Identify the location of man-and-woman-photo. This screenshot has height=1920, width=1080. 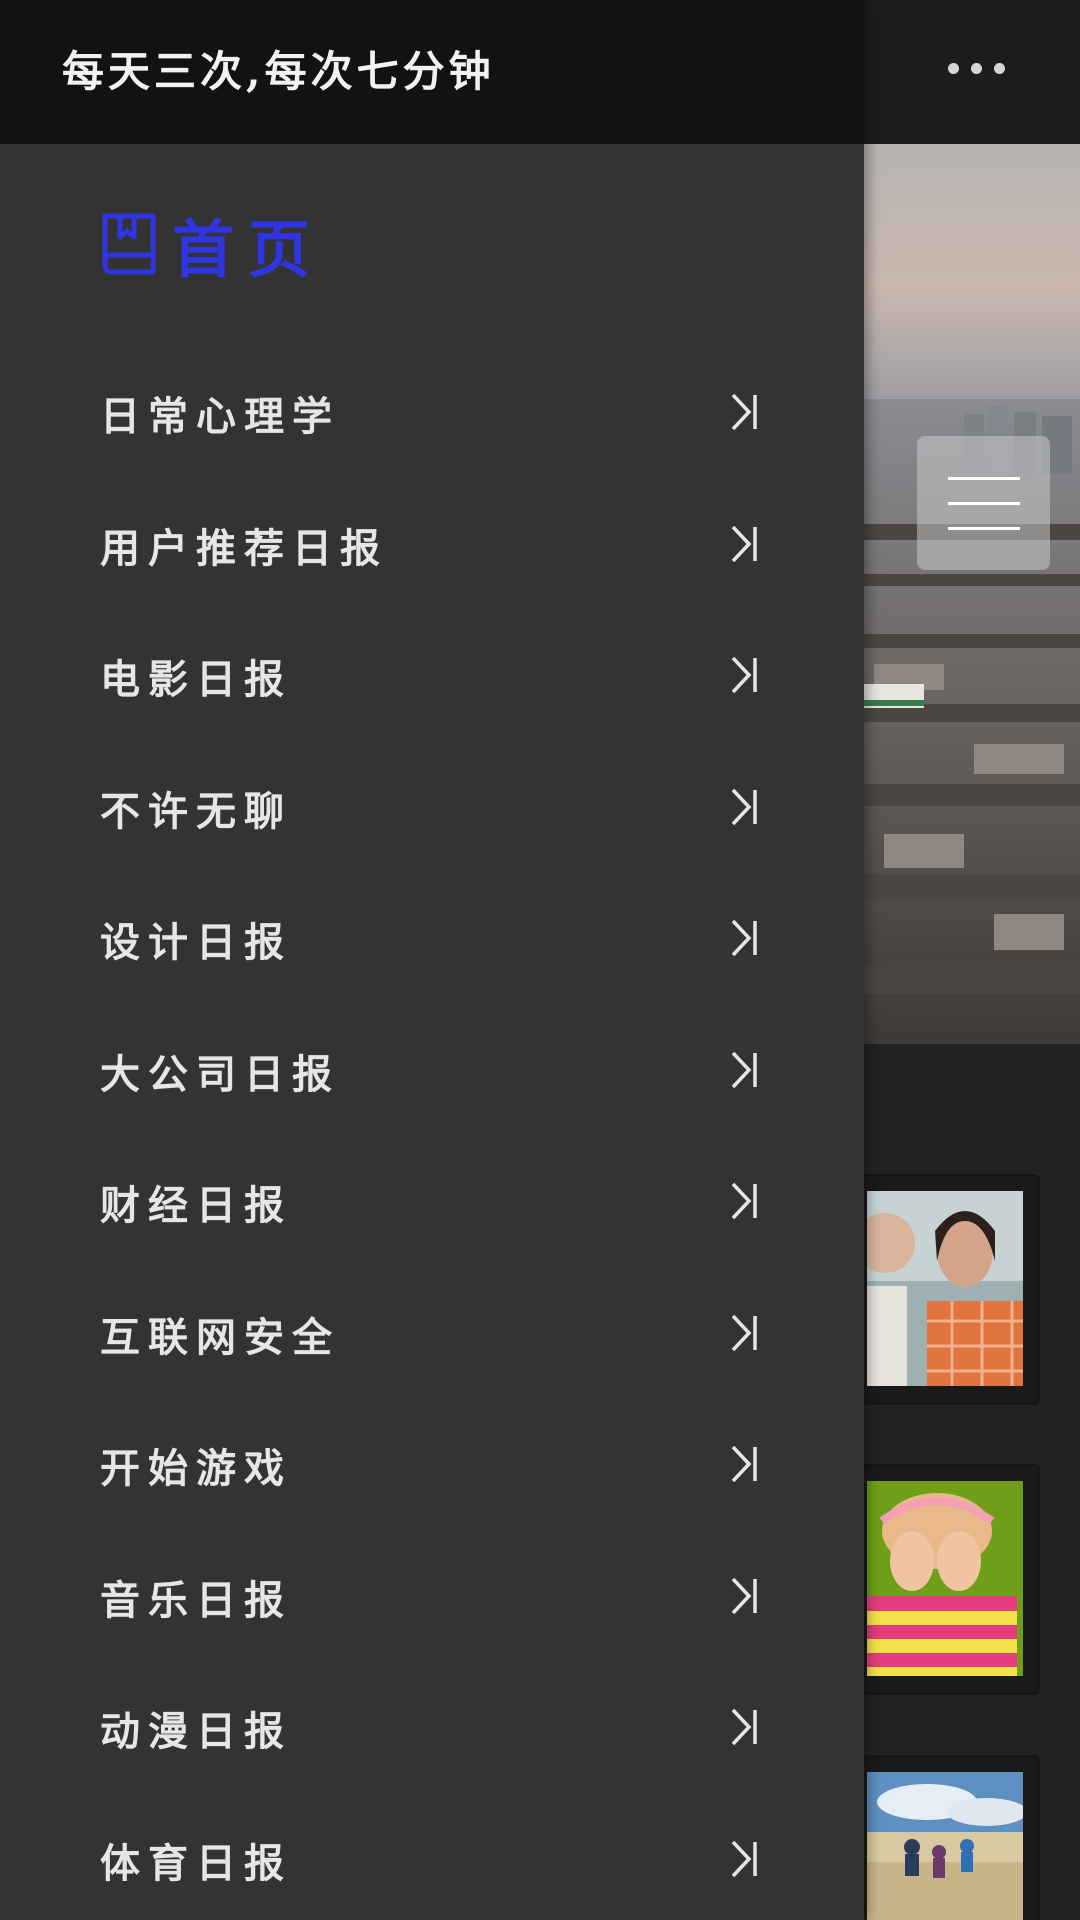
(945, 1288).